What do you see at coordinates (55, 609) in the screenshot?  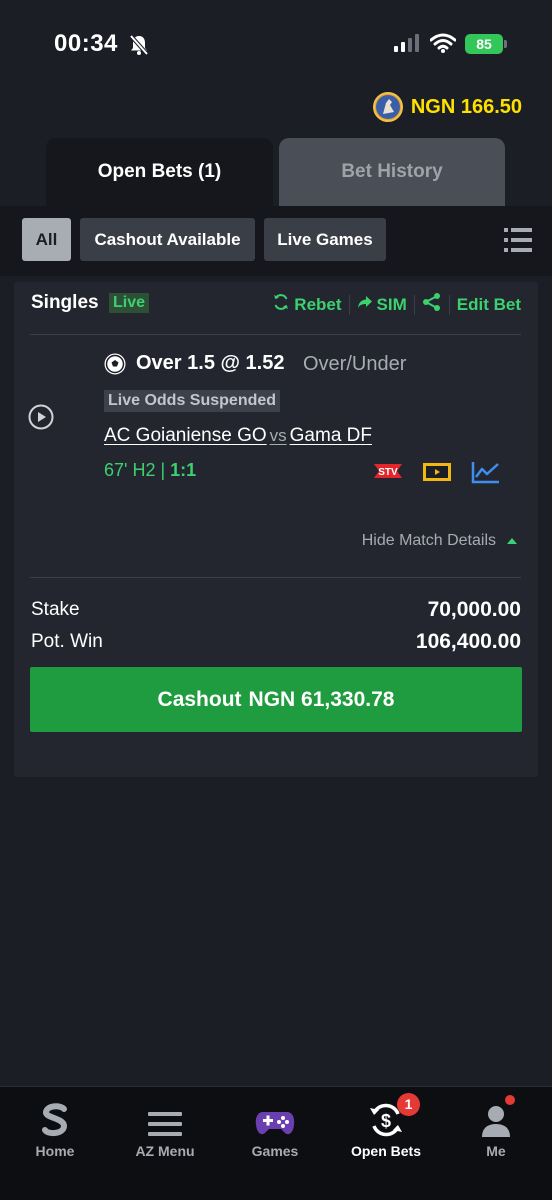 I see `stake-label: Stake` at bounding box center [55, 609].